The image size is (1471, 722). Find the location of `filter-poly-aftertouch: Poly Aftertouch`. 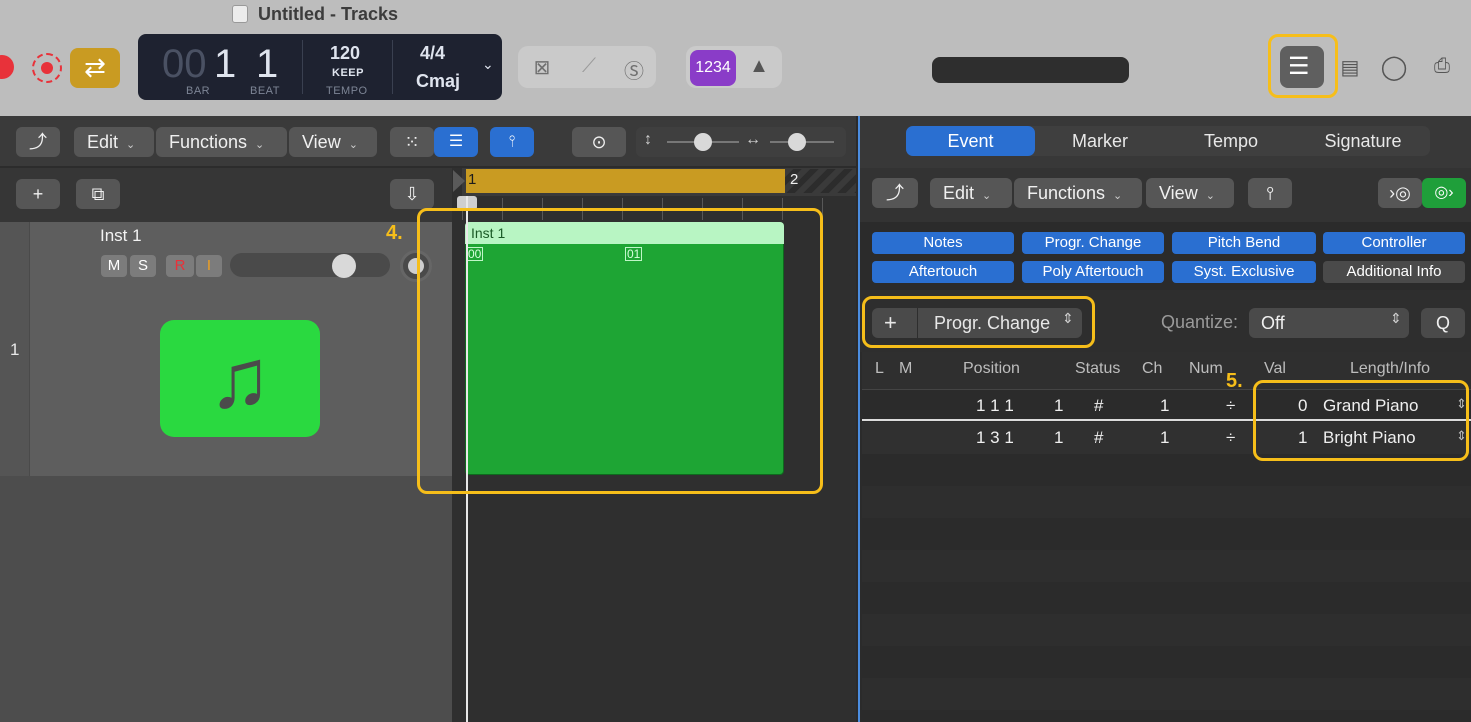

filter-poly-aftertouch: Poly Aftertouch is located at coordinates (1093, 272).